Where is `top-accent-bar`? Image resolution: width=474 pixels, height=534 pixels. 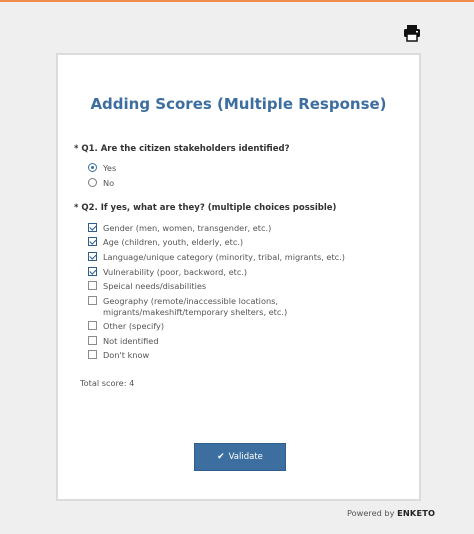
top-accent-bar is located at coordinates (237, 1).